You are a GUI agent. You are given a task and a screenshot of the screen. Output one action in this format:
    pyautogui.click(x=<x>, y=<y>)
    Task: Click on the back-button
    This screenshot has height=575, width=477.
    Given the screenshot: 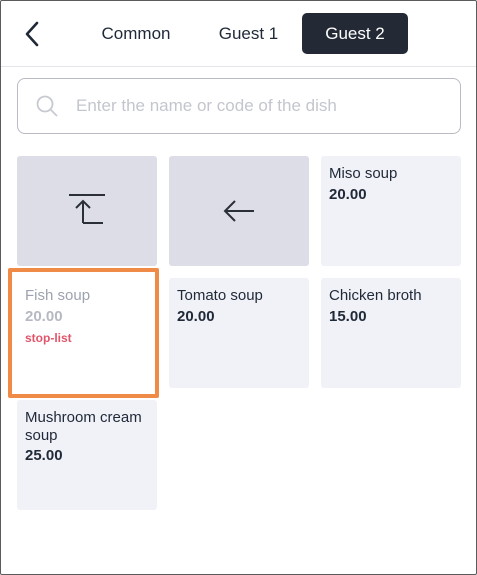 What is the action you would take?
    pyautogui.click(x=32, y=34)
    